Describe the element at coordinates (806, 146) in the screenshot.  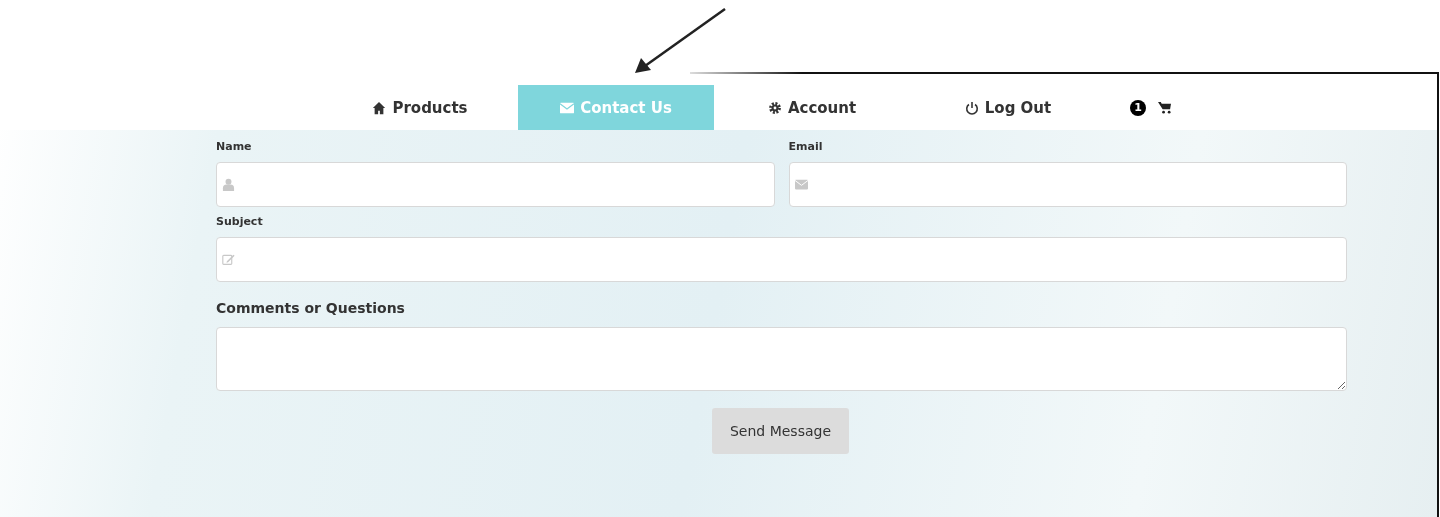
I see `field-label: Email` at that location.